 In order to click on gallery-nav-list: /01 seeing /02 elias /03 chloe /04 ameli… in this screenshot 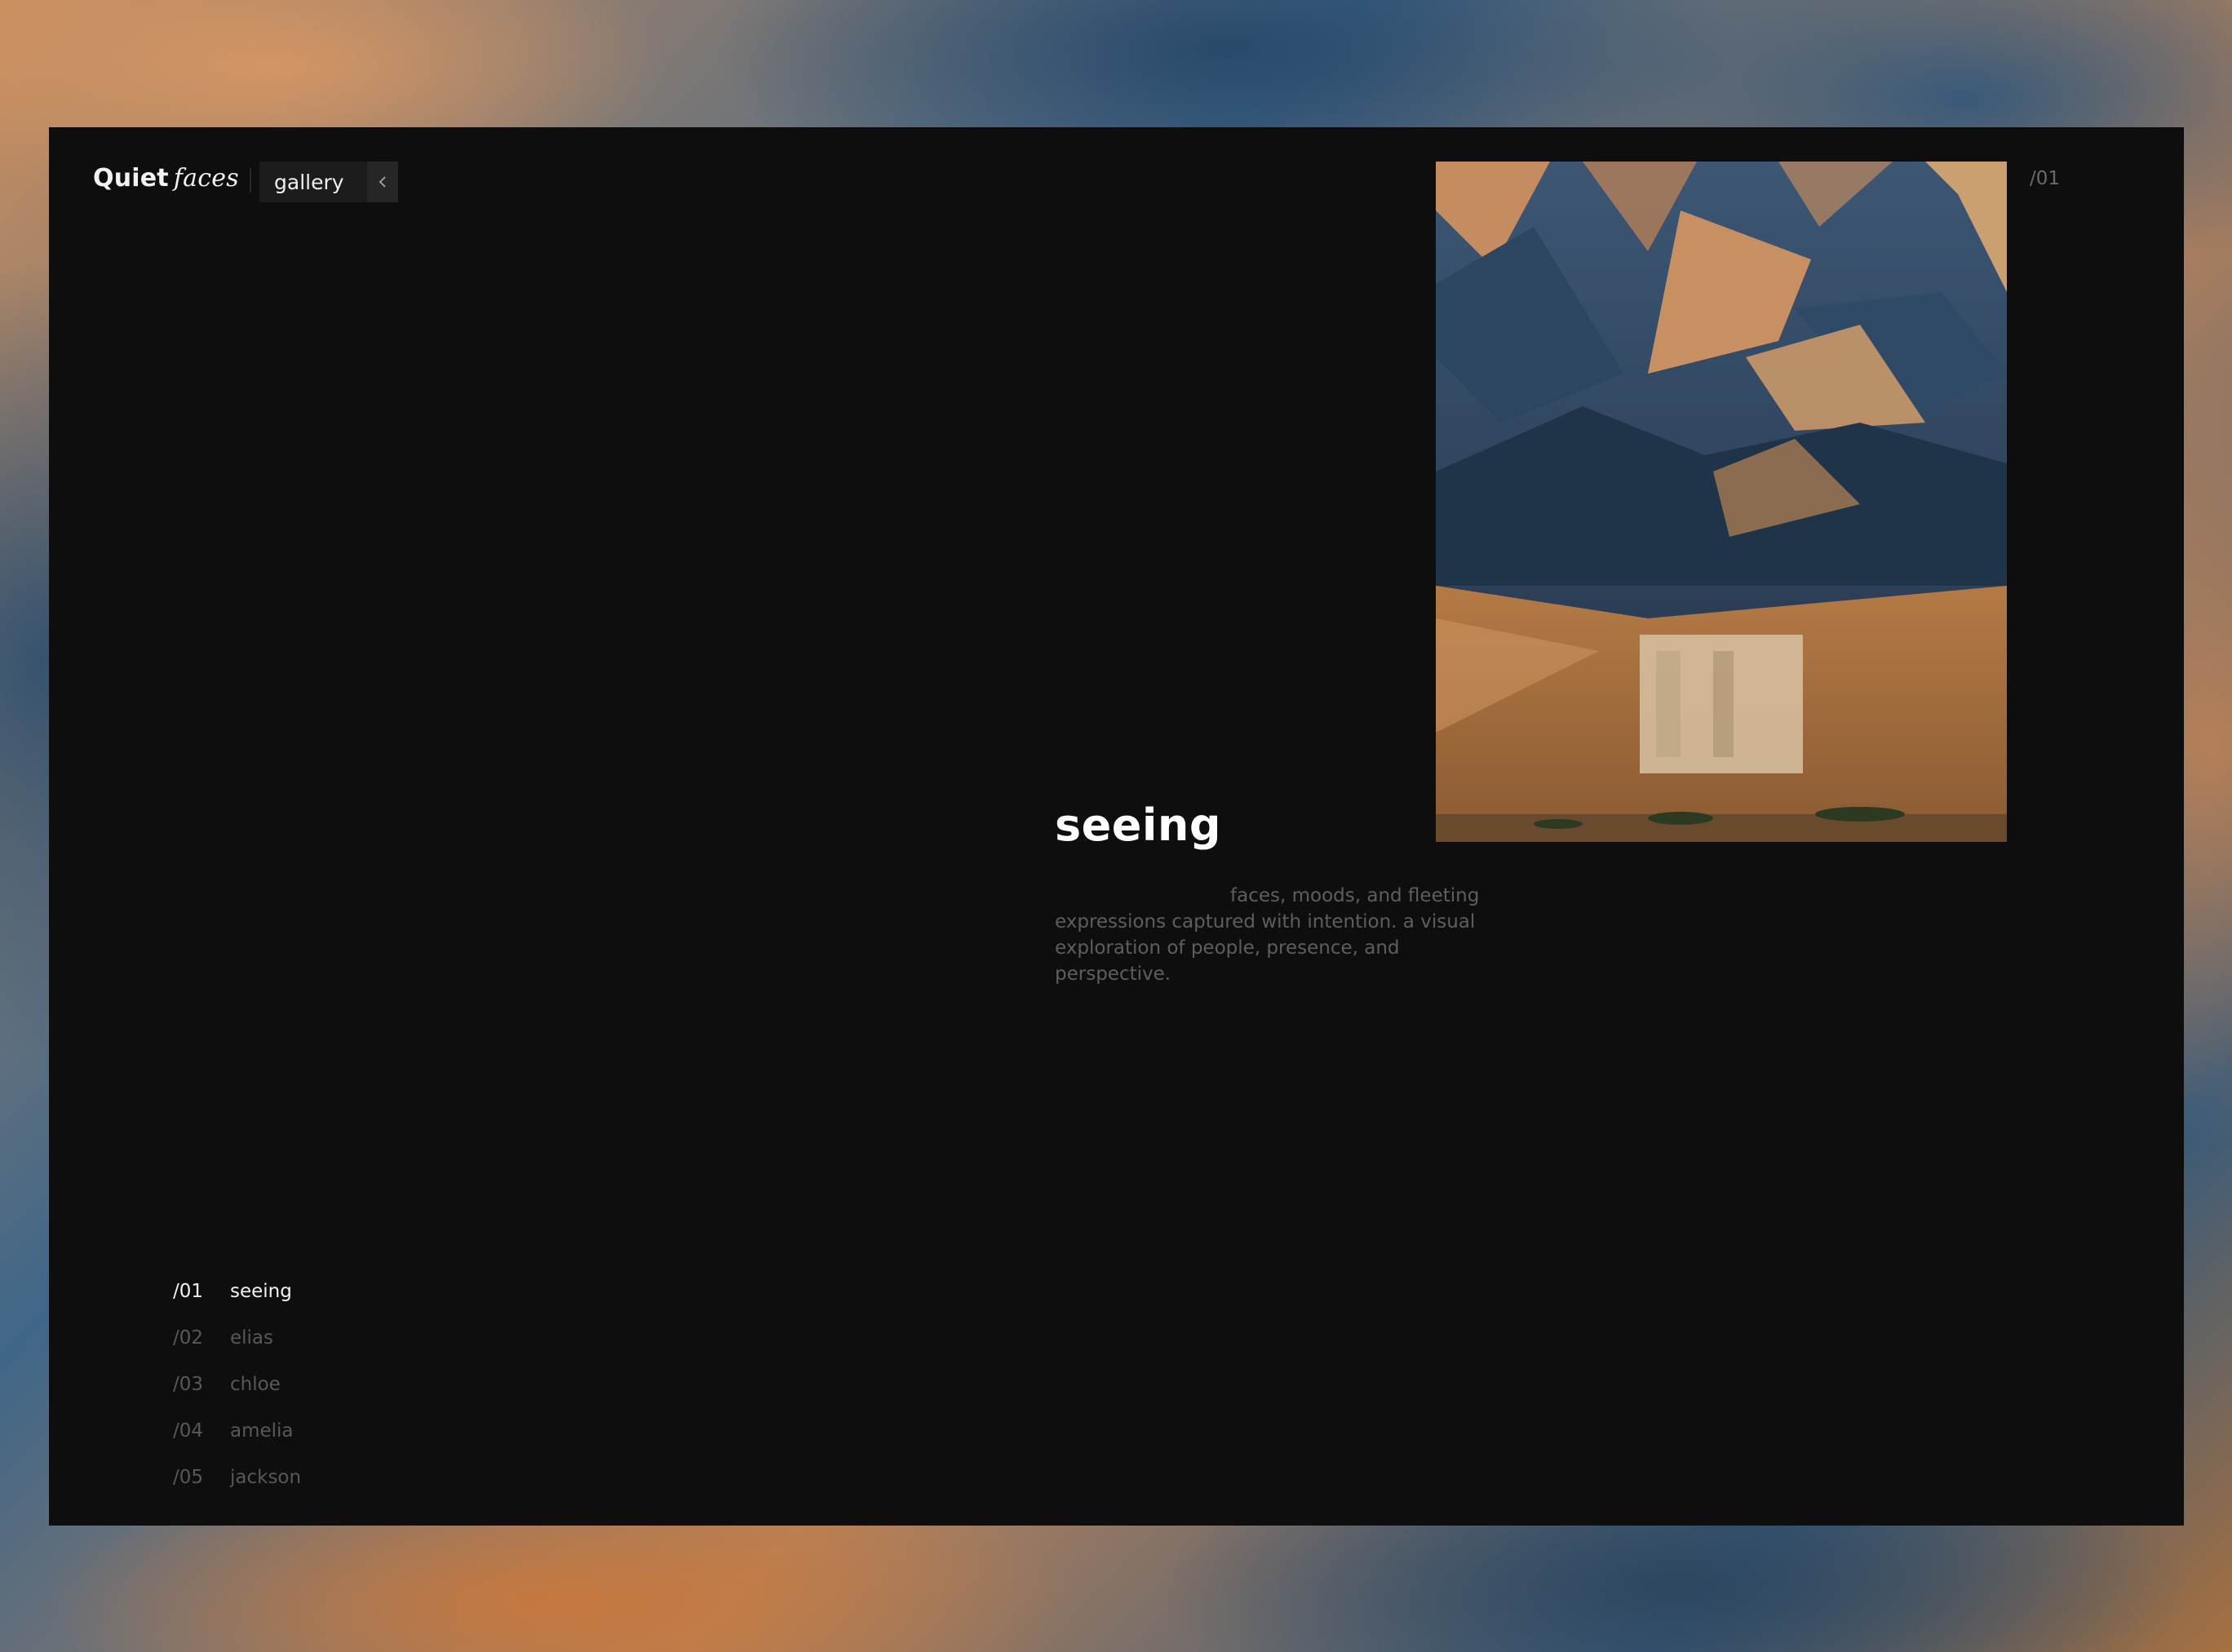, I will do `click(237, 1384)`.